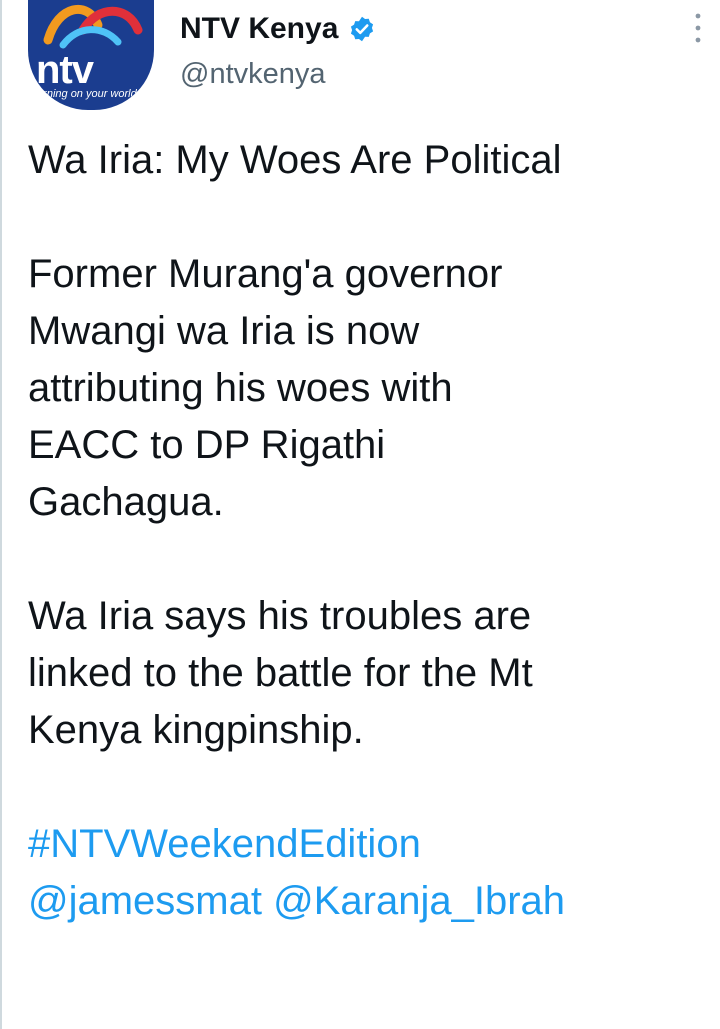 The height and width of the screenshot is (1029, 720). I want to click on display-name: NTV Kenya, so click(259, 29).